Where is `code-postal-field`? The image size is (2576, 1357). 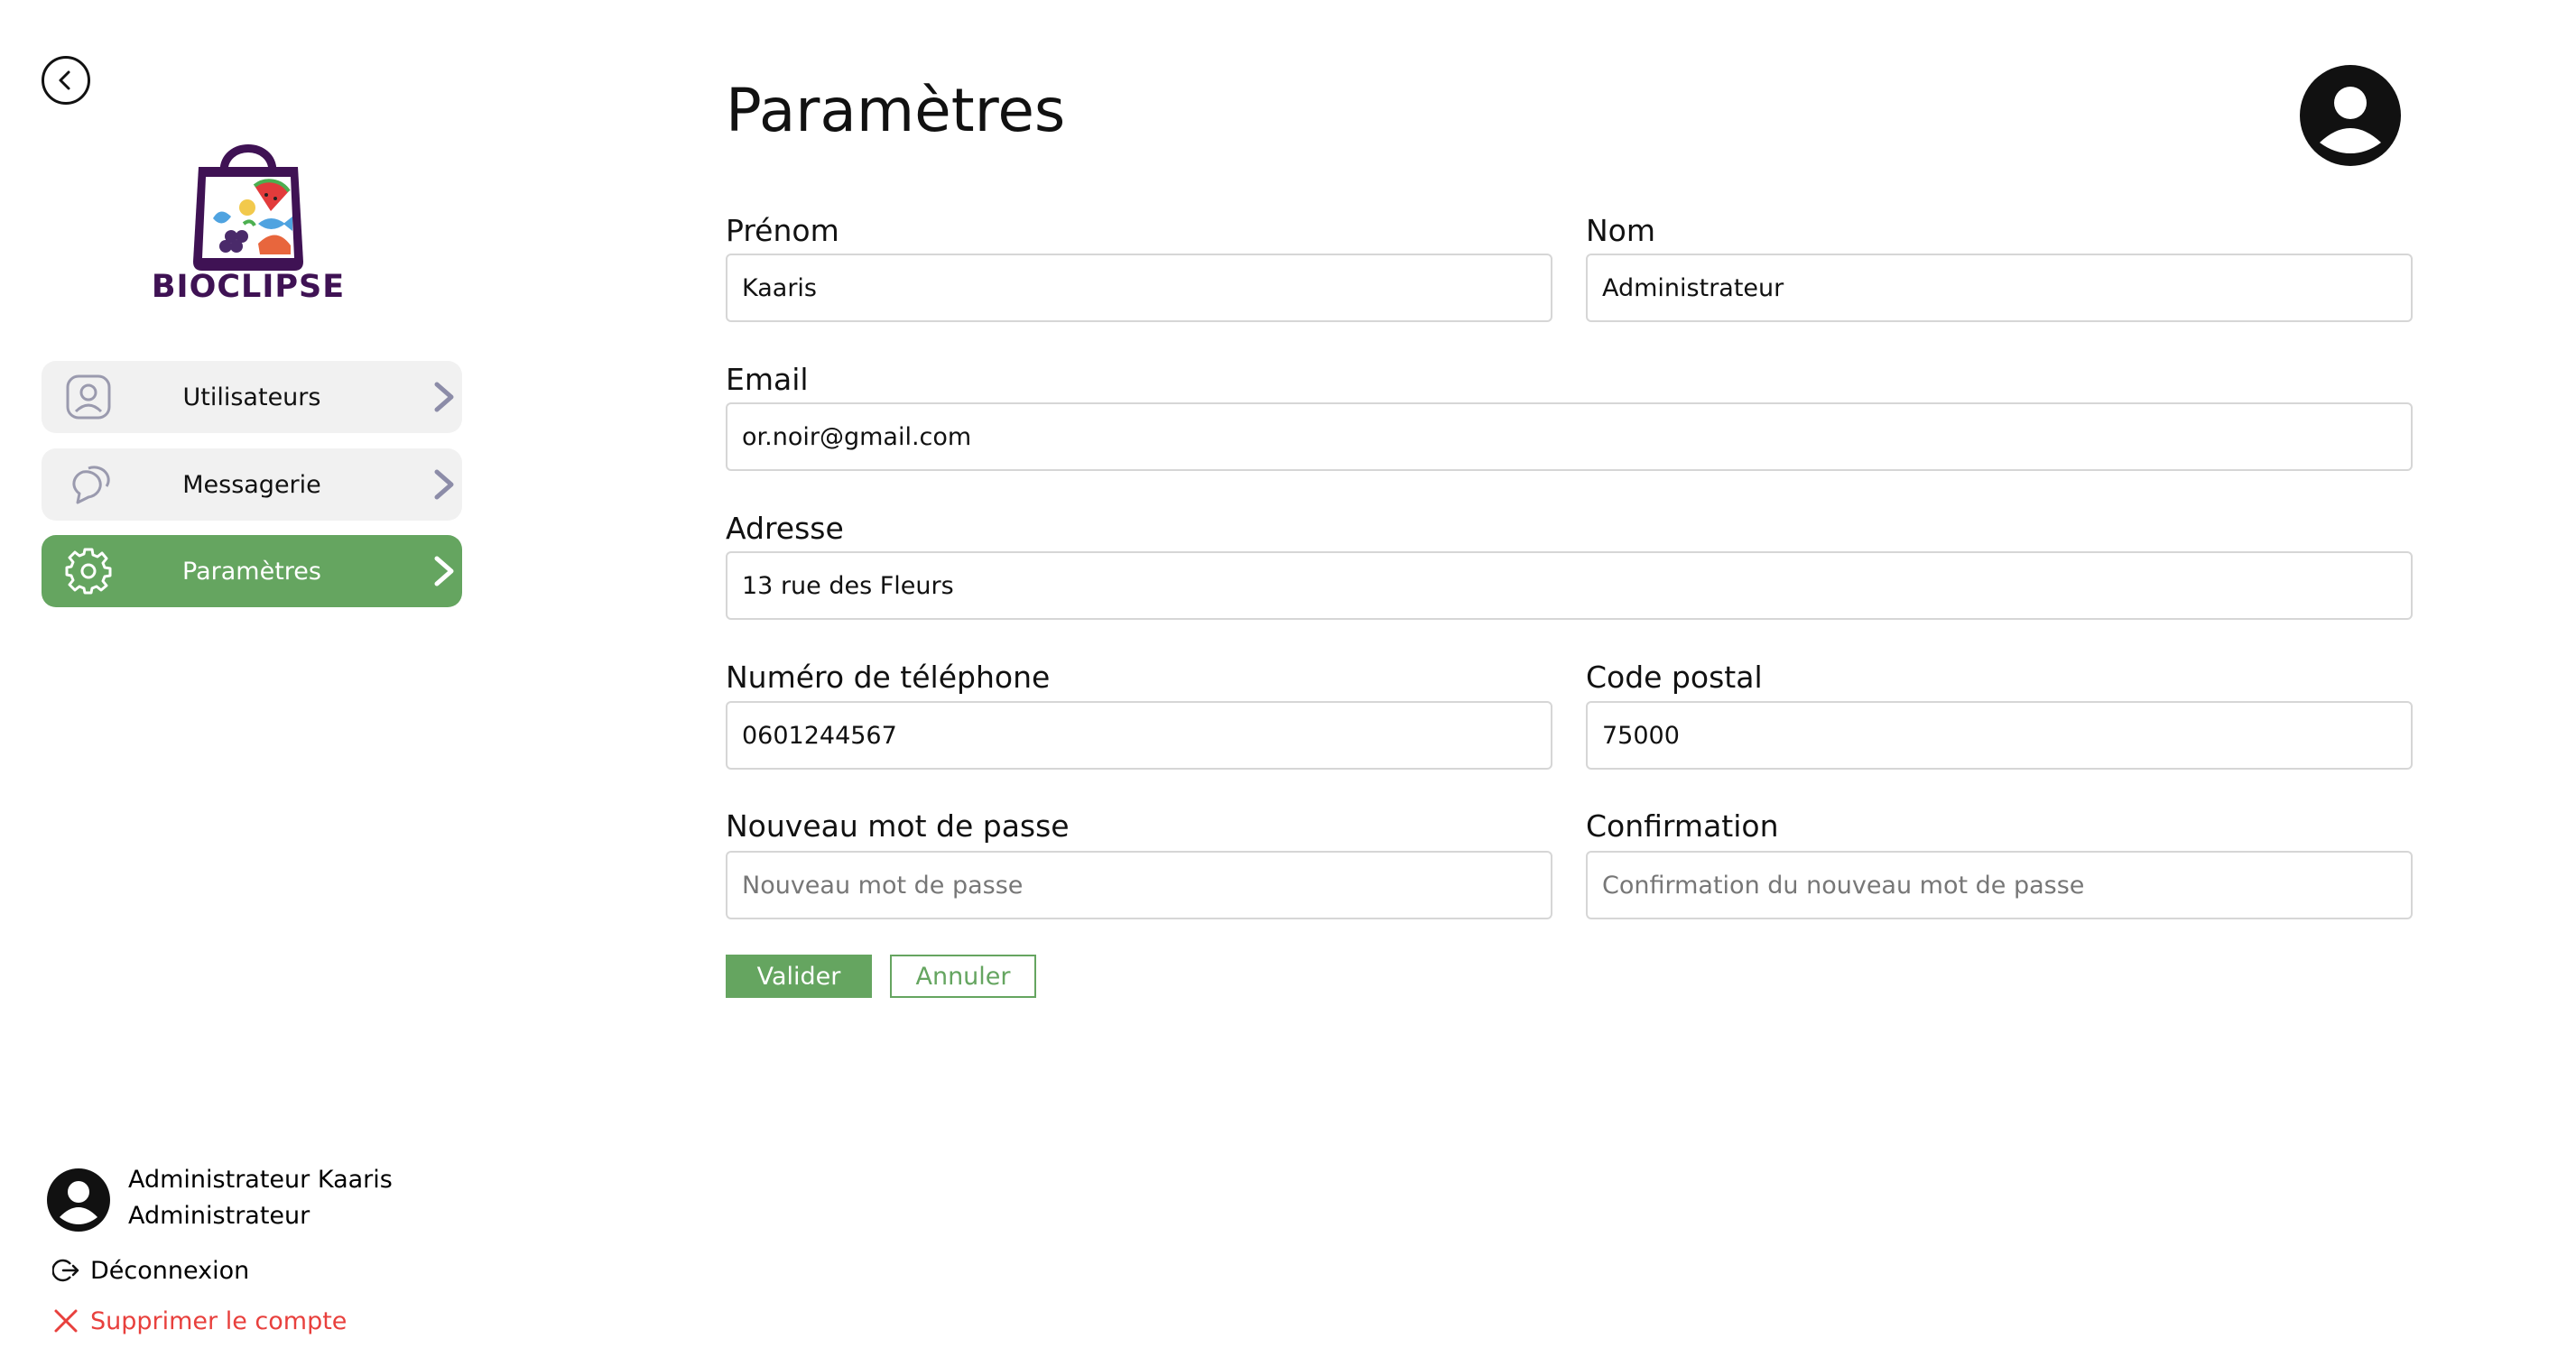
code-postal-field is located at coordinates (1999, 735).